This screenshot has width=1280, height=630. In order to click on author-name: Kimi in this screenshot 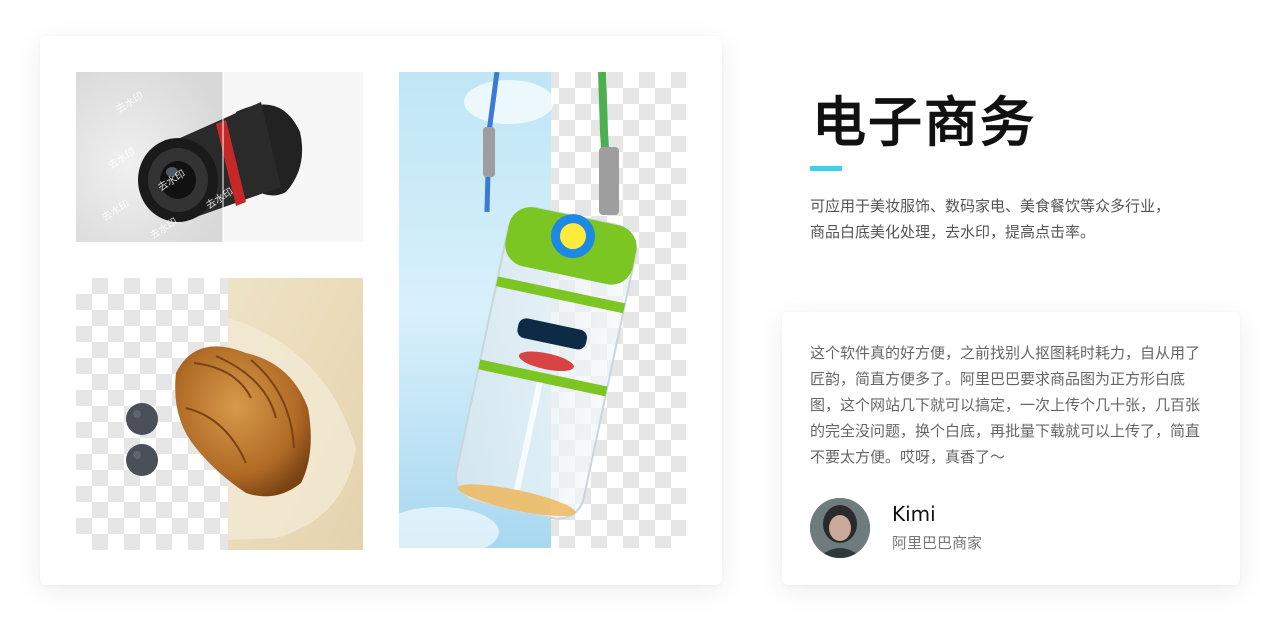, I will do `click(914, 514)`.